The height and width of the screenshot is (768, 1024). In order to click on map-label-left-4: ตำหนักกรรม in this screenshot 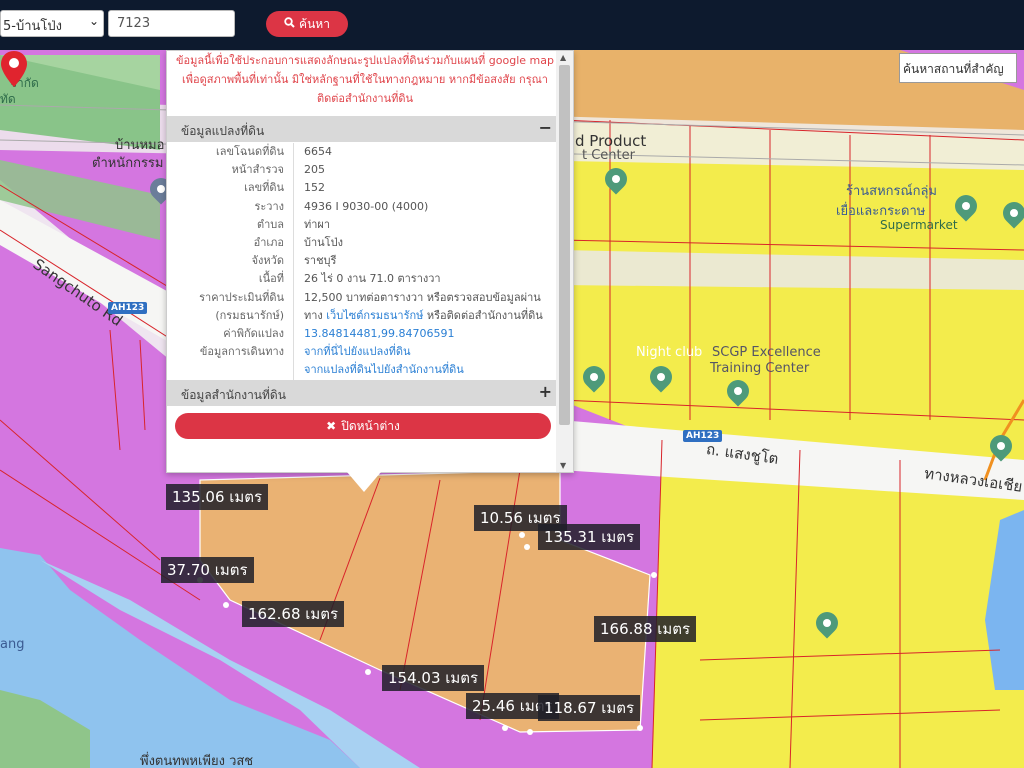, I will do `click(128, 163)`.